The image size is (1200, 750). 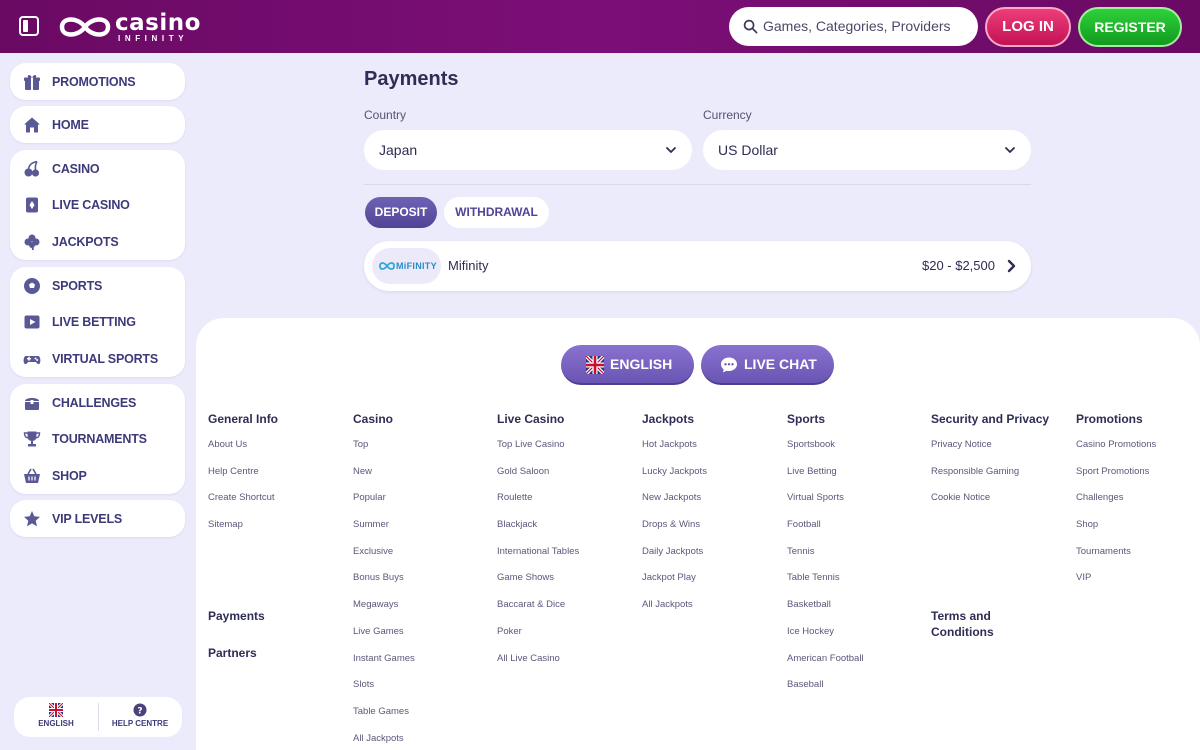 I want to click on footer-link: Daily Jackpots, so click(x=712, y=551).